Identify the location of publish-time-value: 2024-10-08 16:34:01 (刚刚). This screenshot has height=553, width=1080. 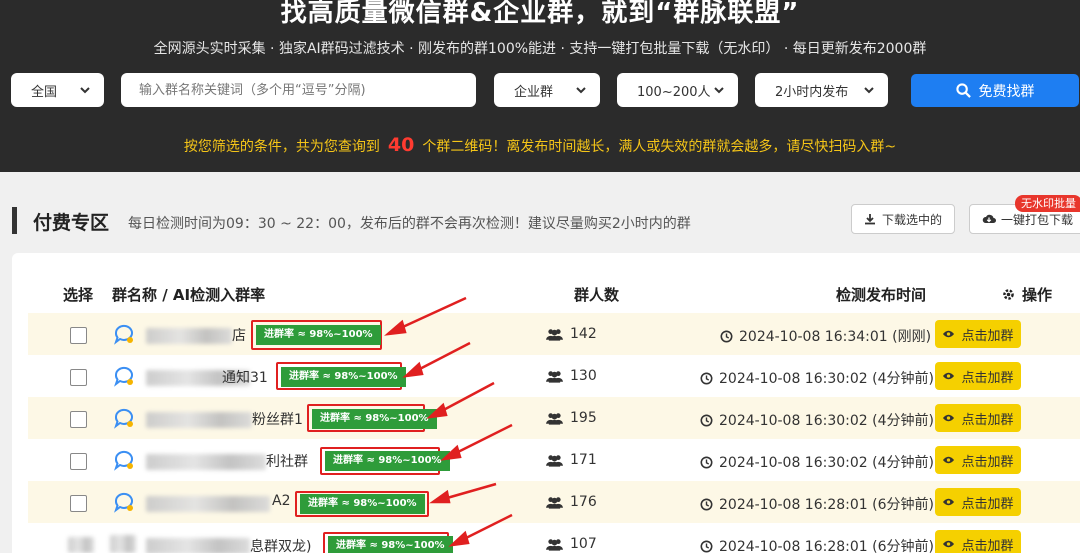
(835, 337).